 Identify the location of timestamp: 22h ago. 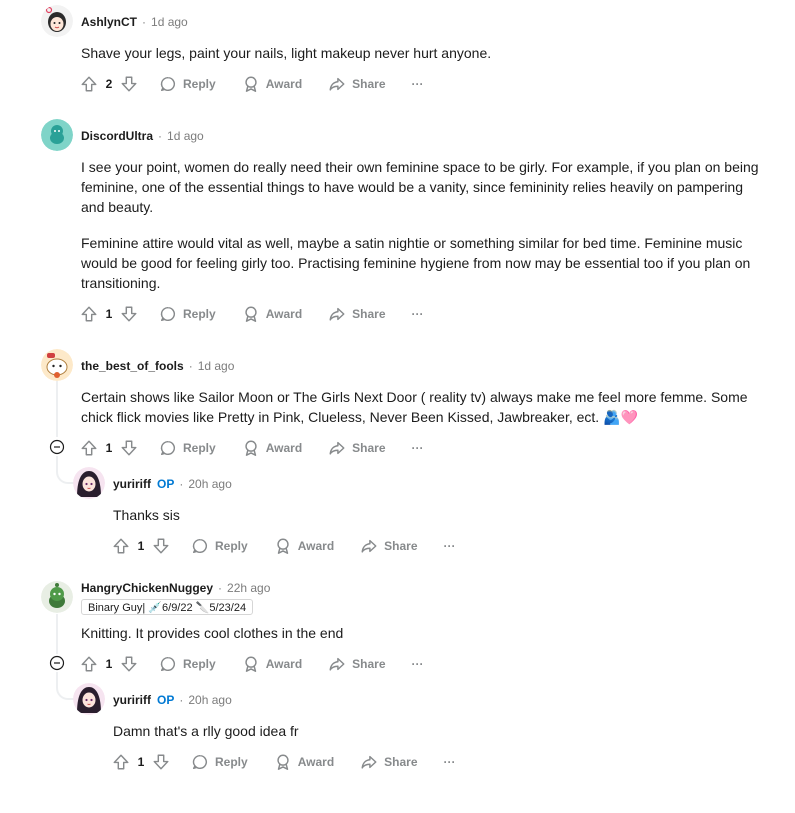
(248, 588).